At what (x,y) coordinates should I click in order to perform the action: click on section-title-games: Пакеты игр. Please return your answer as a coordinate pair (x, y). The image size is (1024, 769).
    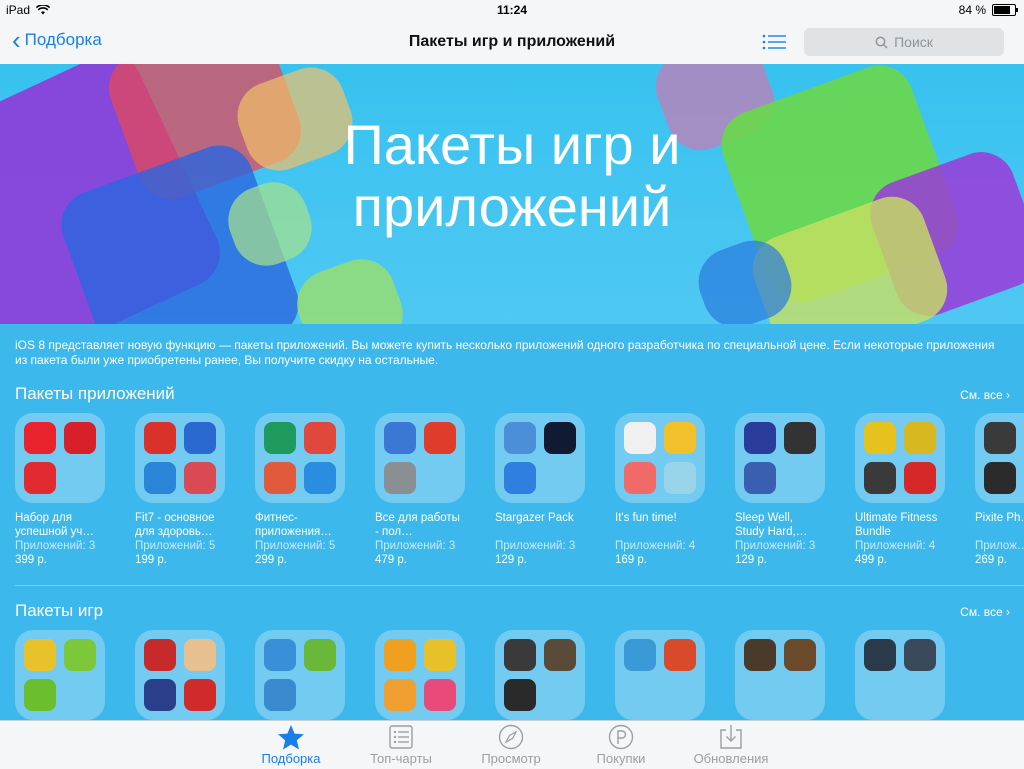
    Looking at the image, I should click on (59, 610).